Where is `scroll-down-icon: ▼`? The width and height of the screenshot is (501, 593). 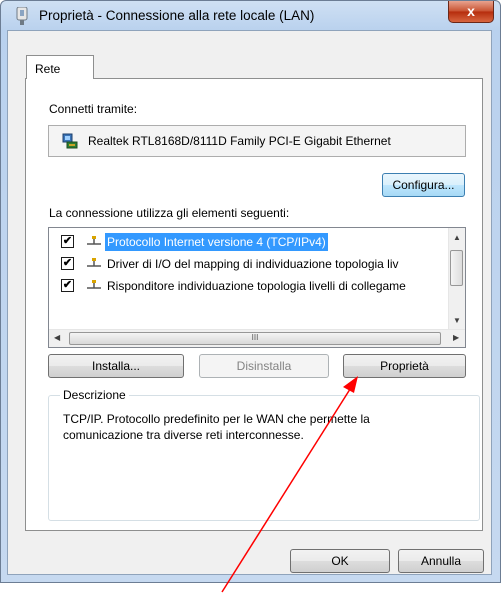
scroll-down-icon: ▼ is located at coordinates (457, 320).